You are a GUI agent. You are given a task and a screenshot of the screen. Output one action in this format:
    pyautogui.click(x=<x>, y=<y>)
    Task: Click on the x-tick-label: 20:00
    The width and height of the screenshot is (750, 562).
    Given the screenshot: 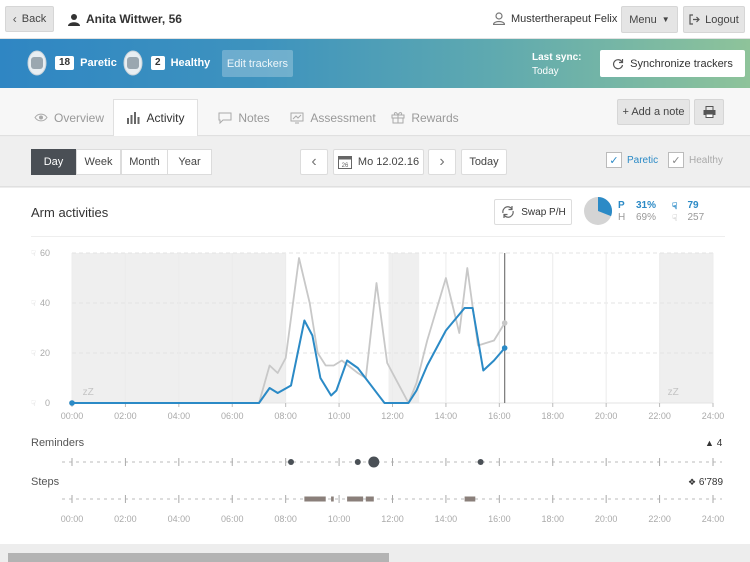 What is the action you would take?
    pyautogui.click(x=606, y=416)
    